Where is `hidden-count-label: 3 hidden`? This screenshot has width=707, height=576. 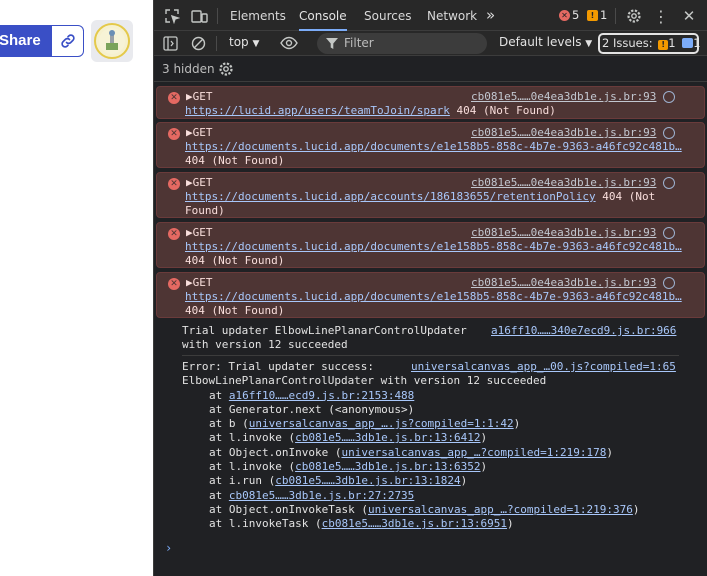
hidden-count-label: 3 hidden is located at coordinates (188, 69).